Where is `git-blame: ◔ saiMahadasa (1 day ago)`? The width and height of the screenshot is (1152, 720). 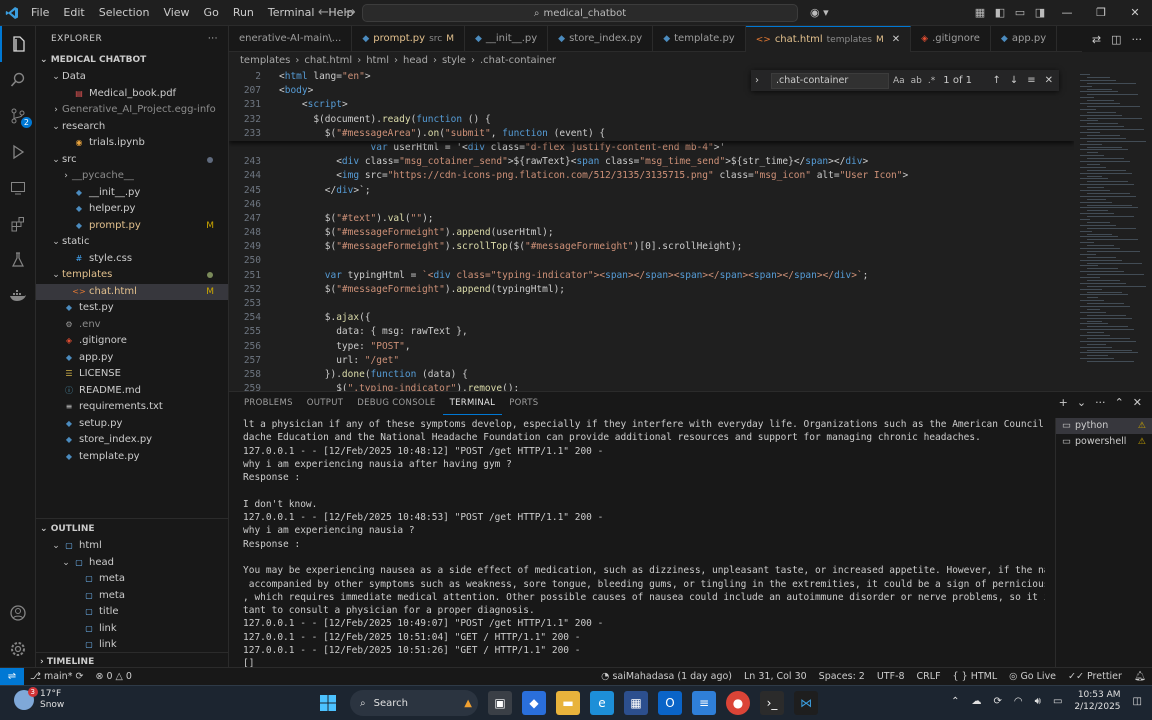
git-blame: ◔ saiMahadasa (1 day ago) is located at coordinates (666, 676).